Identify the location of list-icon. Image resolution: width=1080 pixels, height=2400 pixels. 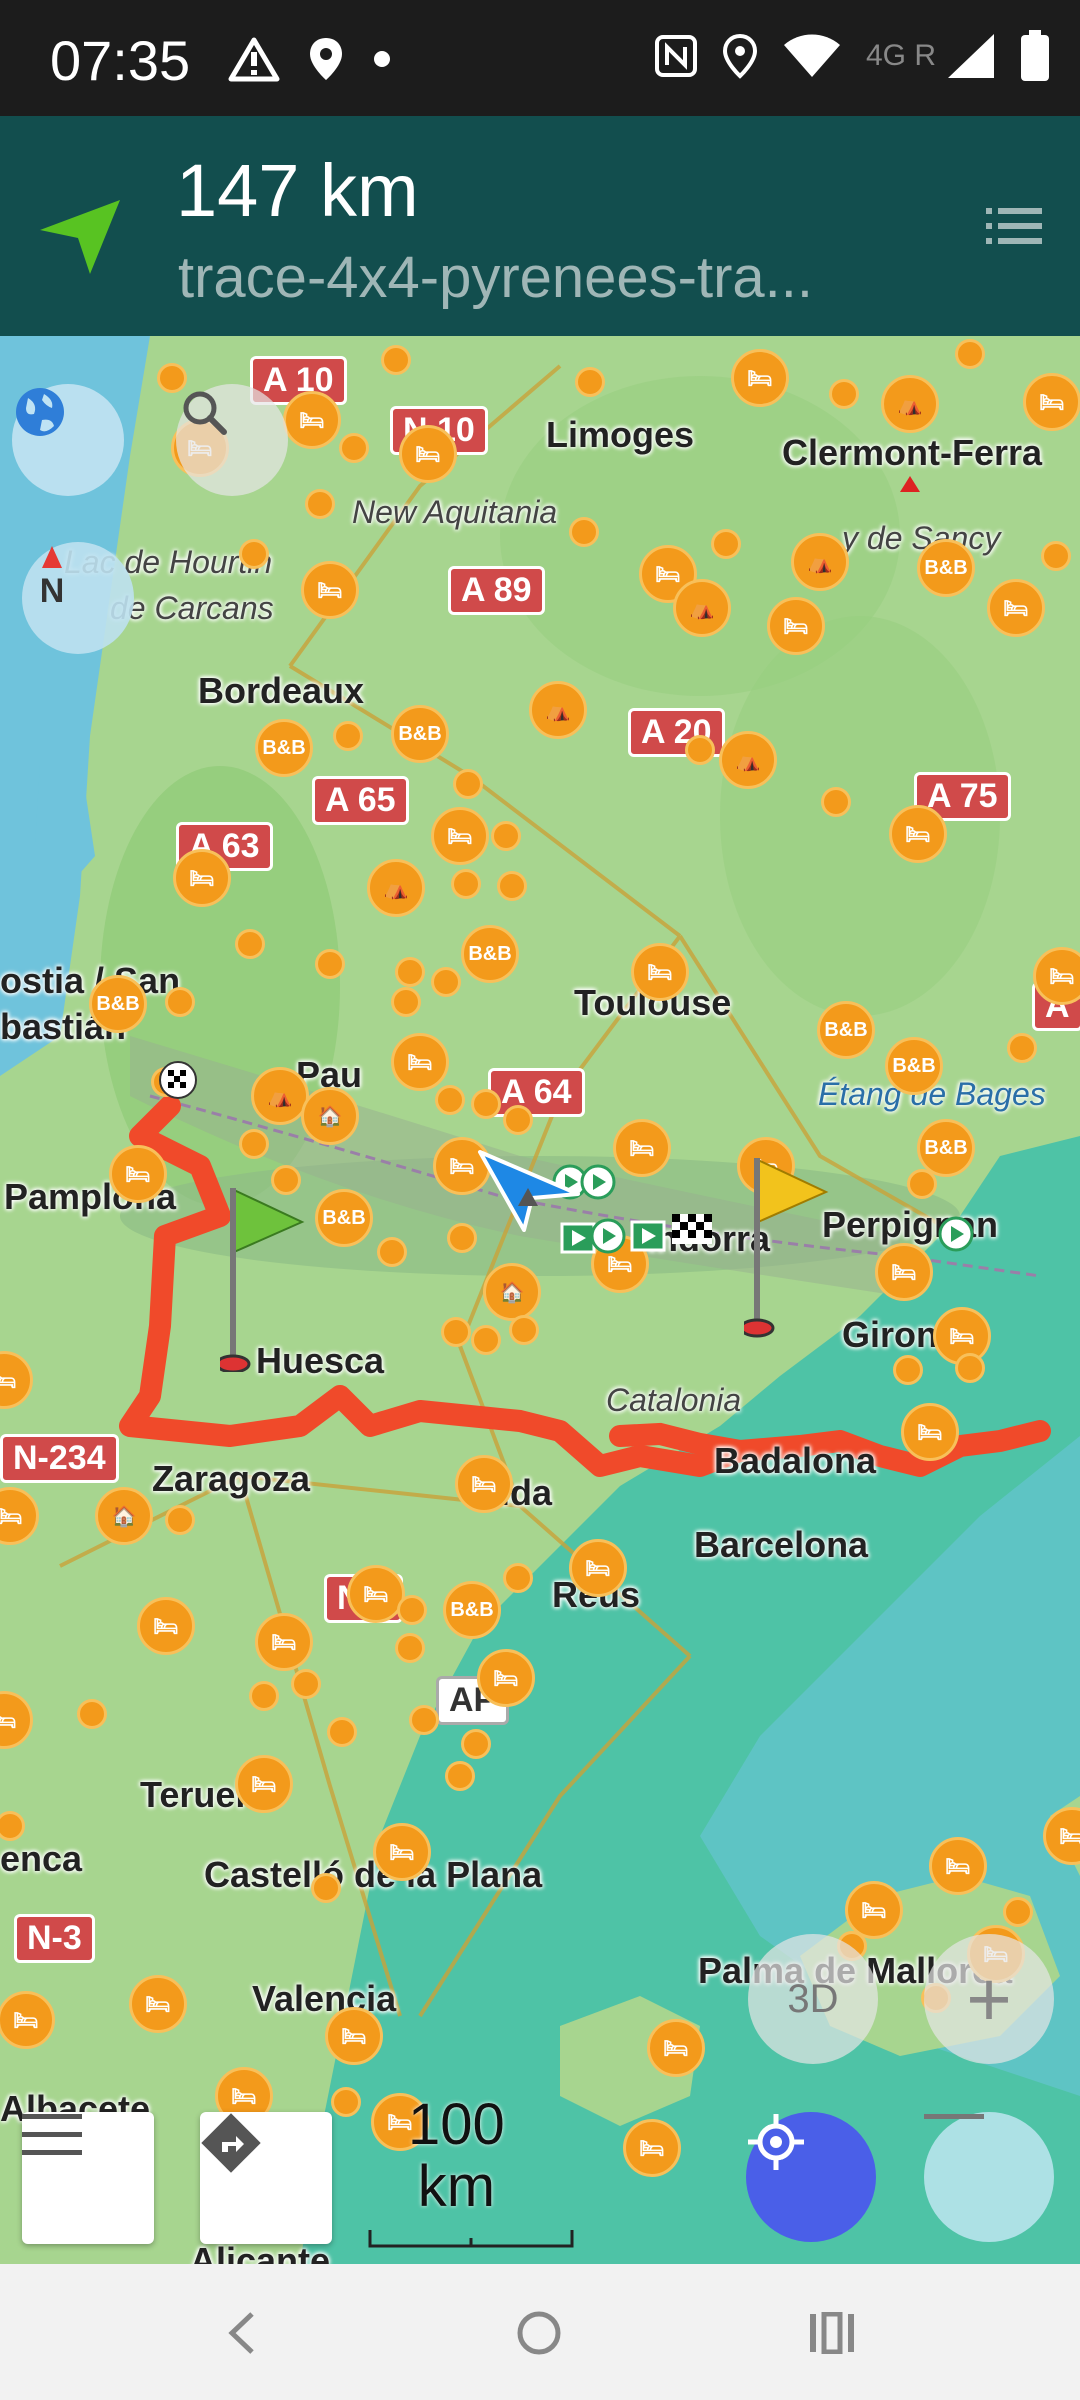
(1014, 226).